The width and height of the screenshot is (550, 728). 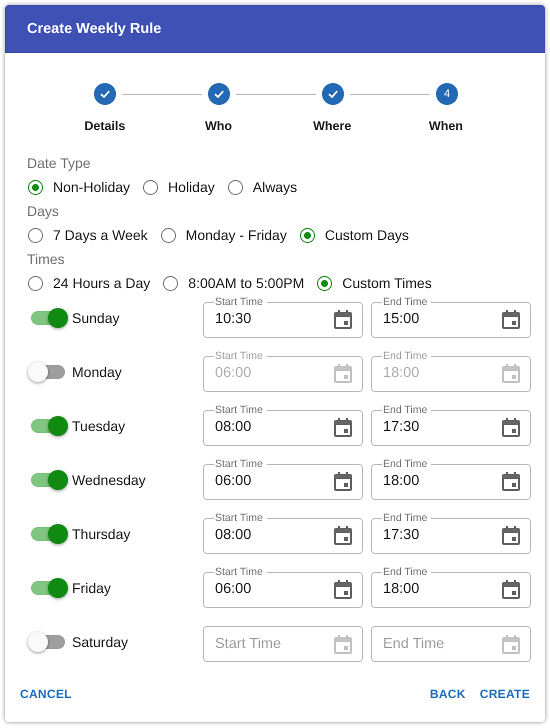 I want to click on group-label: Date Type, so click(x=59, y=163).